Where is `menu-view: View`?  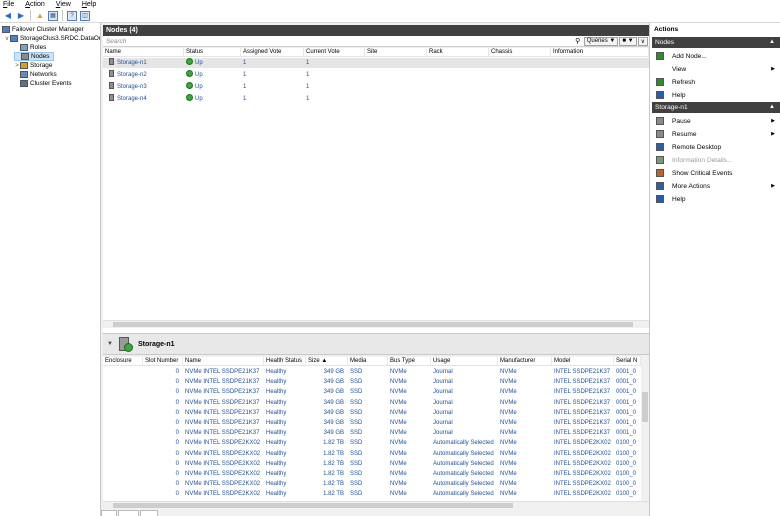
menu-view: View is located at coordinates (63, 4).